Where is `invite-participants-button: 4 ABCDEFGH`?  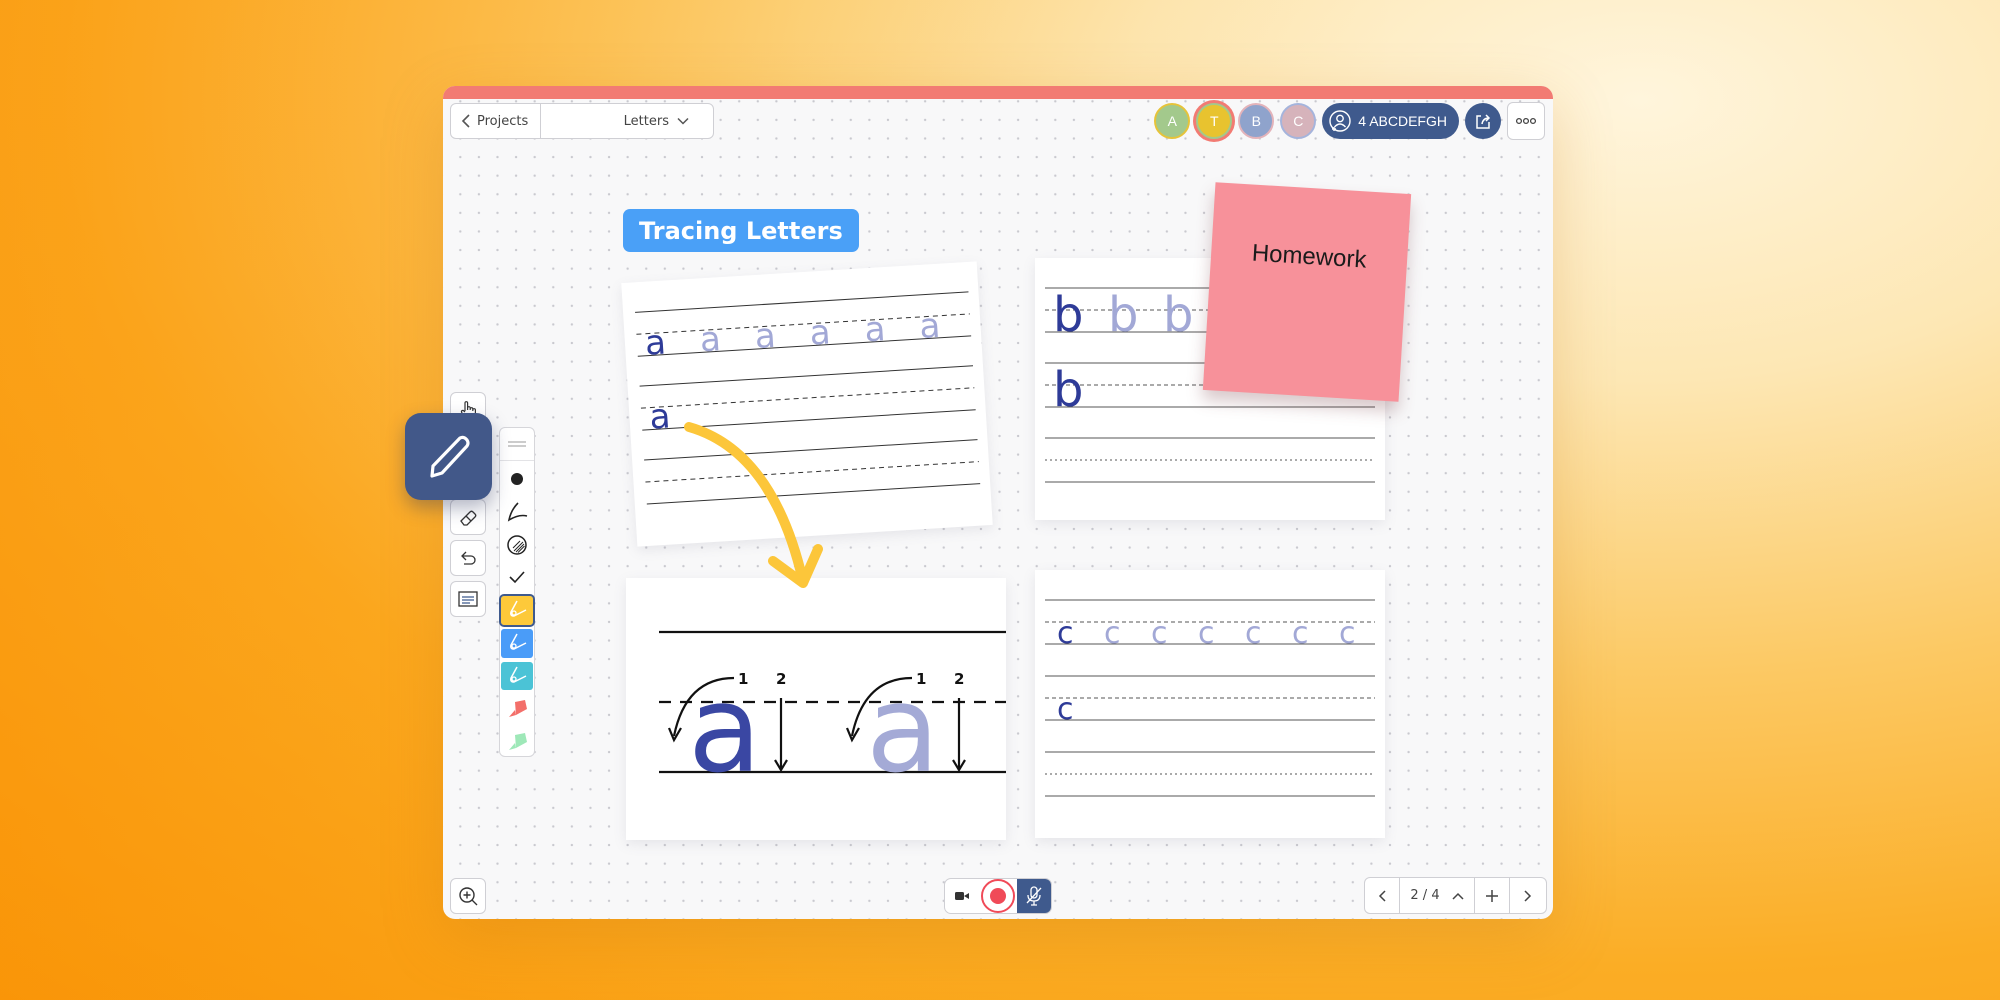
invite-participants-button: 4 ABCDEFGH is located at coordinates (1390, 121).